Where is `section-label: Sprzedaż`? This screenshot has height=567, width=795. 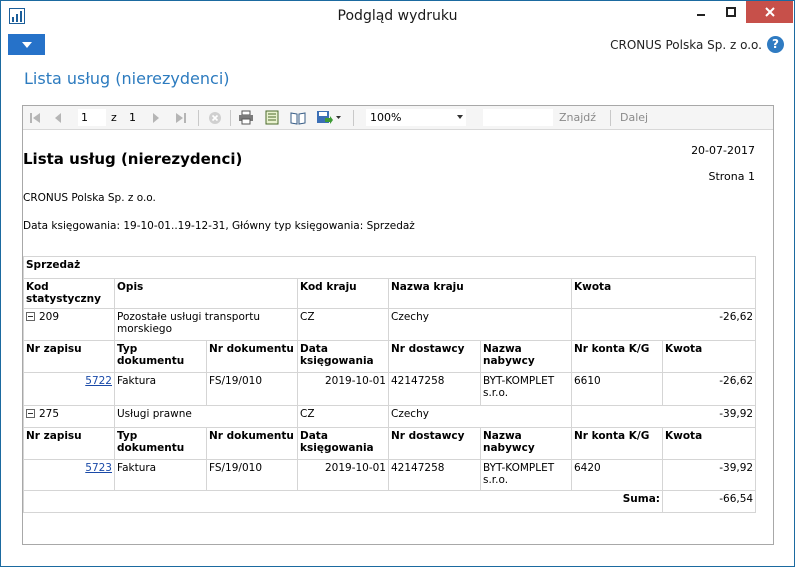
section-label: Sprzedaż is located at coordinates (389, 267).